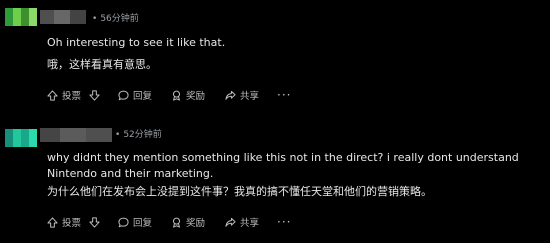  I want to click on comment-text-zh: 为什么他们在发布会上没提到这件事？我真的搞不懂任天堂和他们的营销策略。, so click(239, 191).